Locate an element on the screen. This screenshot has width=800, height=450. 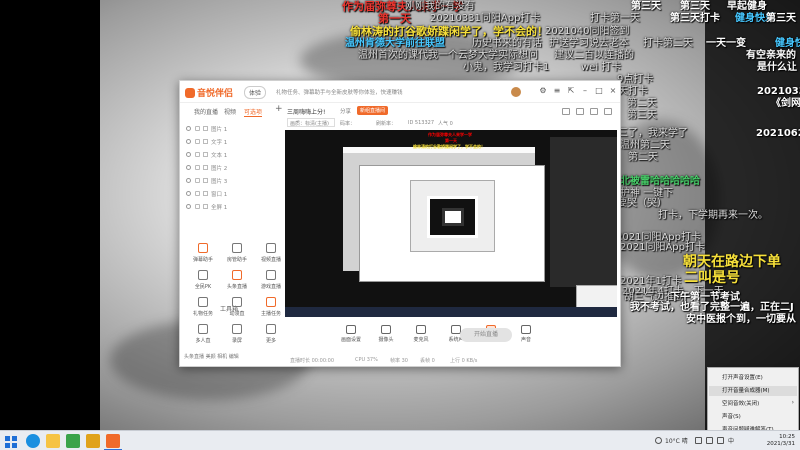
danmaku-comment: 小鬼，我学习打卡1 is located at coordinates (506, 67).